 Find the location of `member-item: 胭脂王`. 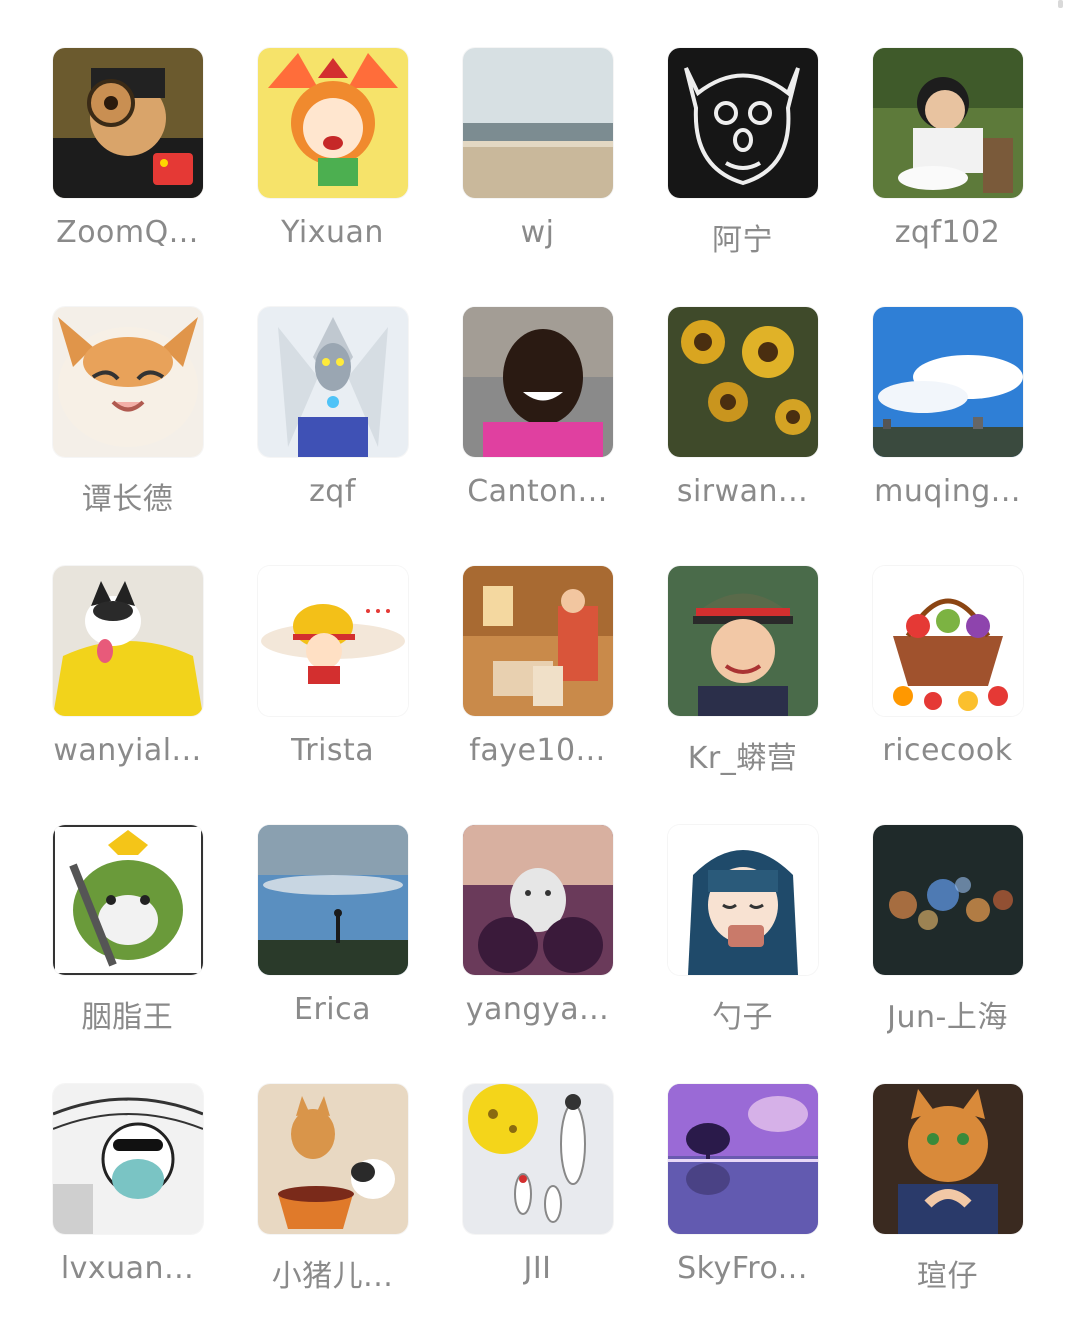

member-item: 胭脂王 is located at coordinates (127, 946).